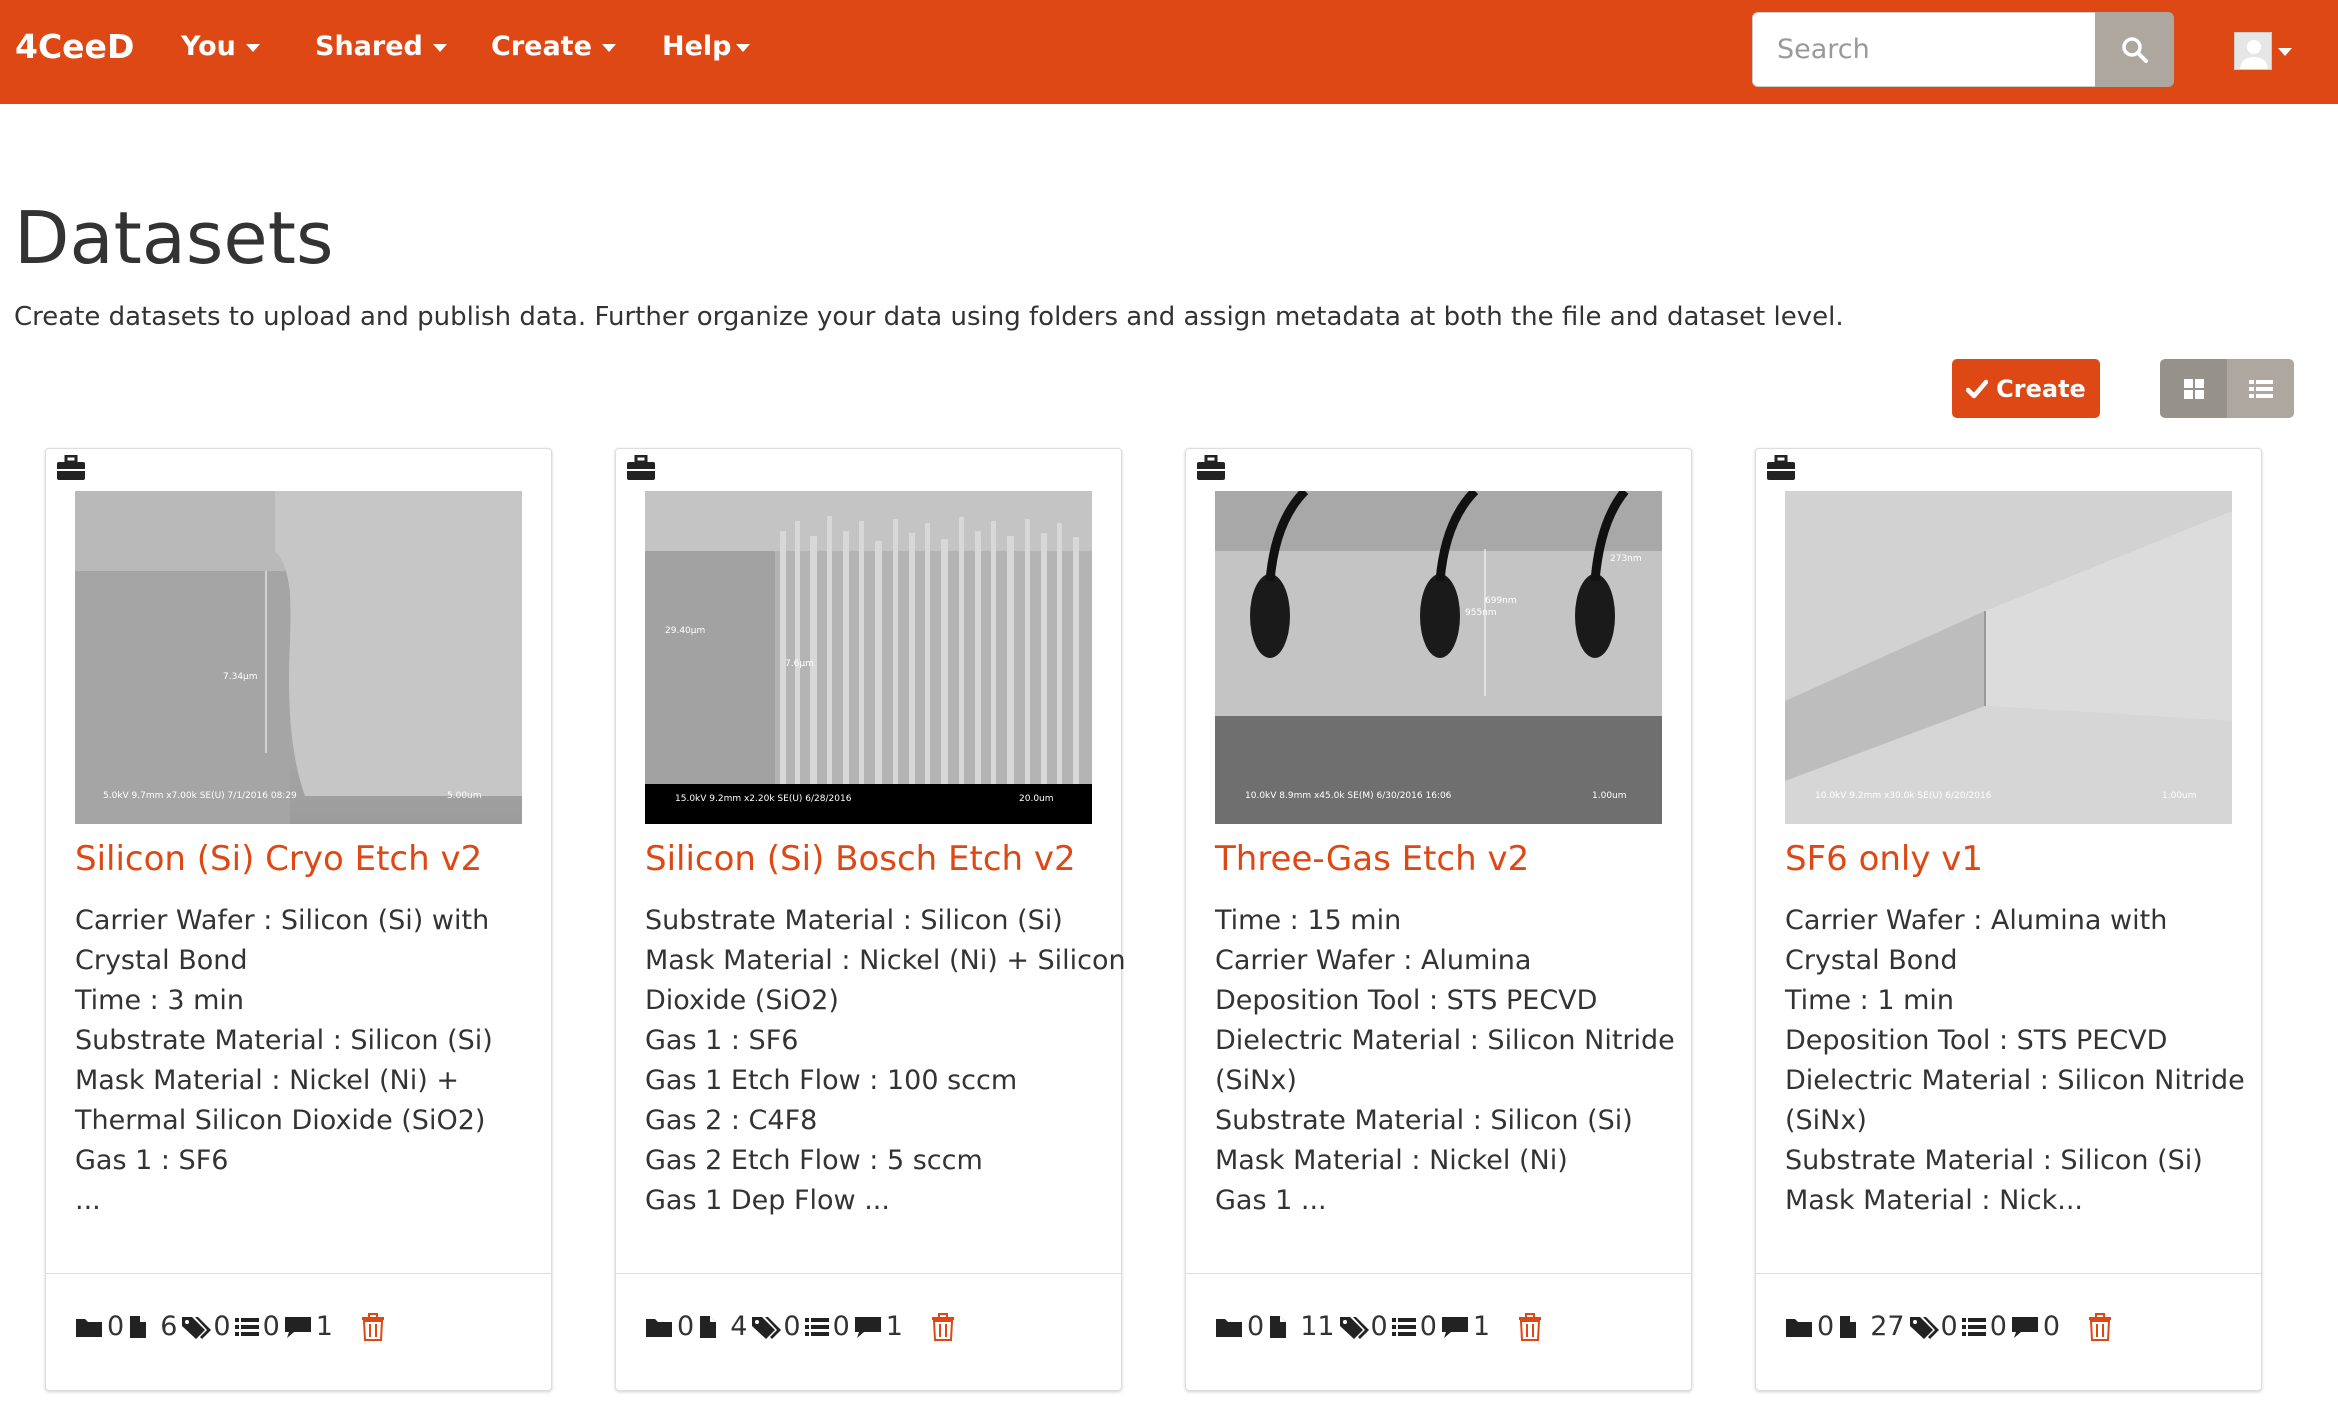 This screenshot has height=1423, width=2338. I want to click on search-form, so click(1963, 49).